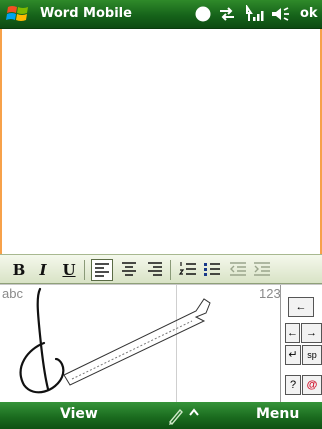 Image resolution: width=322 pixels, height=429 pixels. What do you see at coordinates (312, 385) in the screenshot?
I see `at-key: @` at bounding box center [312, 385].